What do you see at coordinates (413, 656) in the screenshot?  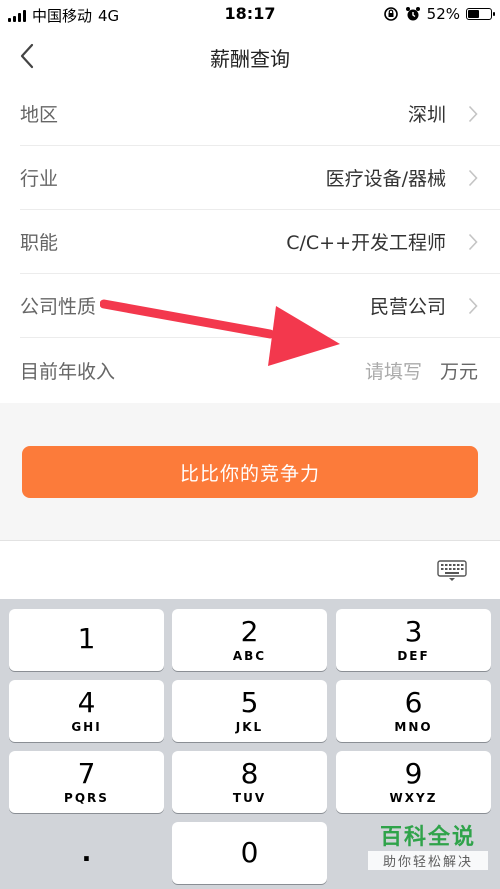 I see `key-letters: DEF` at bounding box center [413, 656].